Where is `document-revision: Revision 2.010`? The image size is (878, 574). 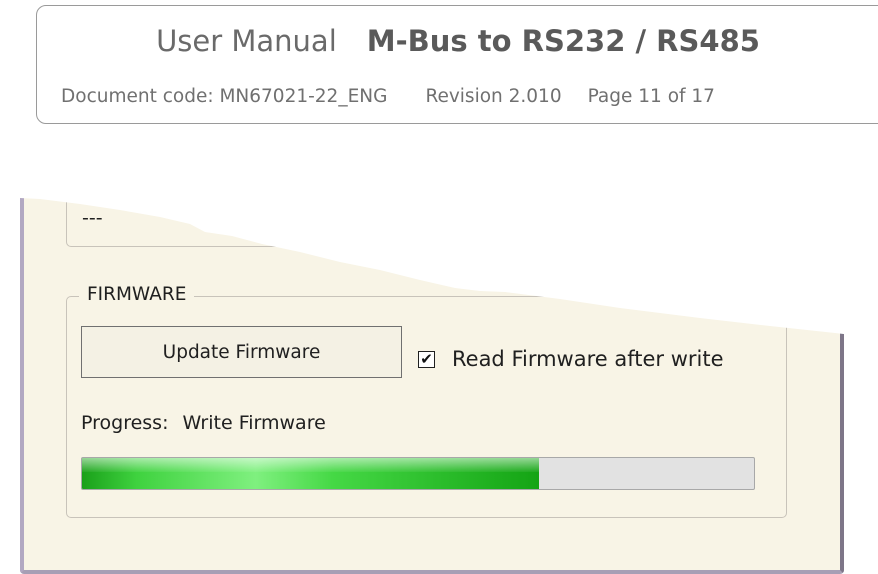
document-revision: Revision 2.010 is located at coordinates (493, 96).